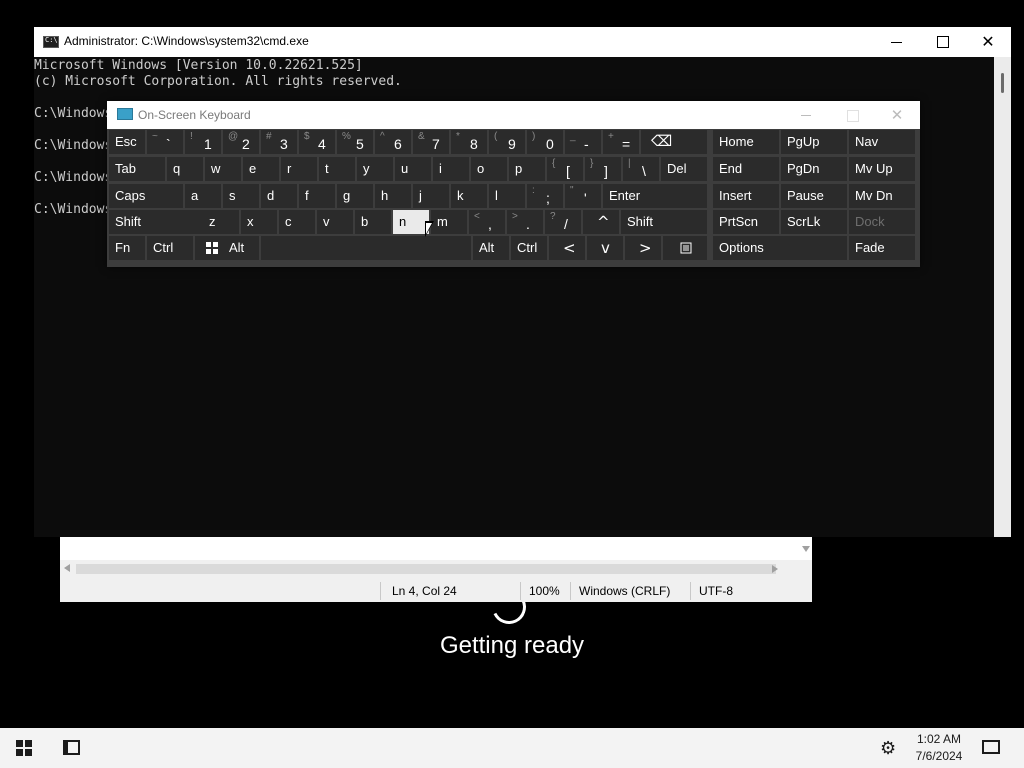  What do you see at coordinates (241, 196) in the screenshot?
I see `key-s: s` at bounding box center [241, 196].